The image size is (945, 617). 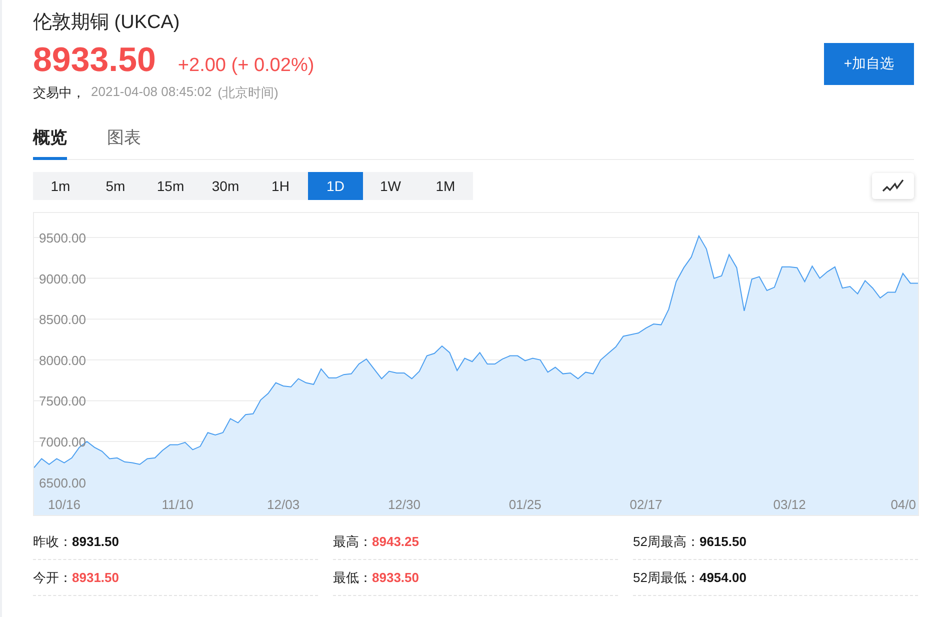 I want to click on x-axis-label: 10/16, so click(x=64, y=504).